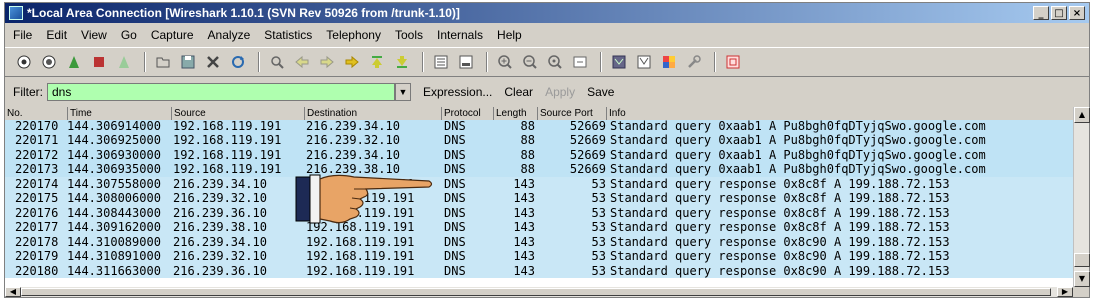 The width and height of the screenshot is (1098, 307). Describe the element at coordinates (1082, 279) in the screenshot. I see `scroll-down-button: ▼` at that location.